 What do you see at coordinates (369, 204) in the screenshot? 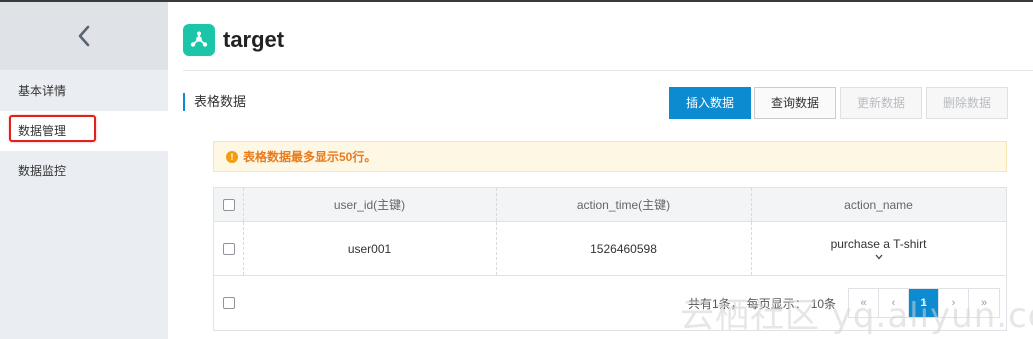
I see `column-header-user-id: user_id(主键)` at bounding box center [369, 204].